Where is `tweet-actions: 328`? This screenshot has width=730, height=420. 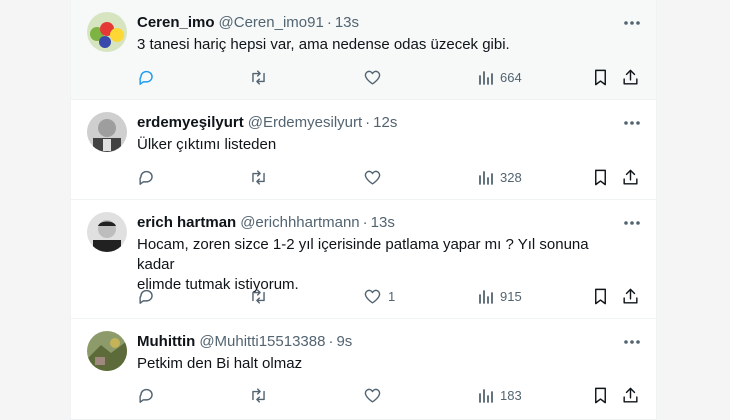
tweet-actions: 328 is located at coordinates (363, 177).